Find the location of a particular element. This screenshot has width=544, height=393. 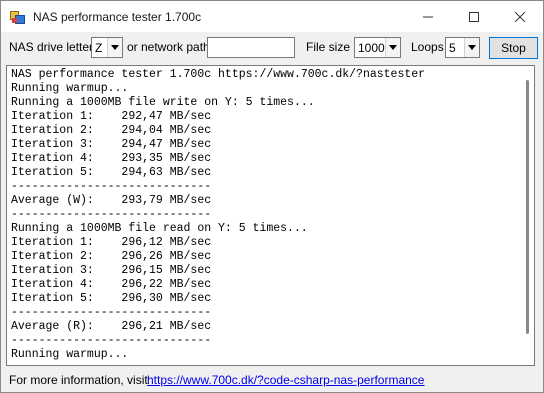

log-line: Average (W): 293,79 MB/sec is located at coordinates (111, 200).